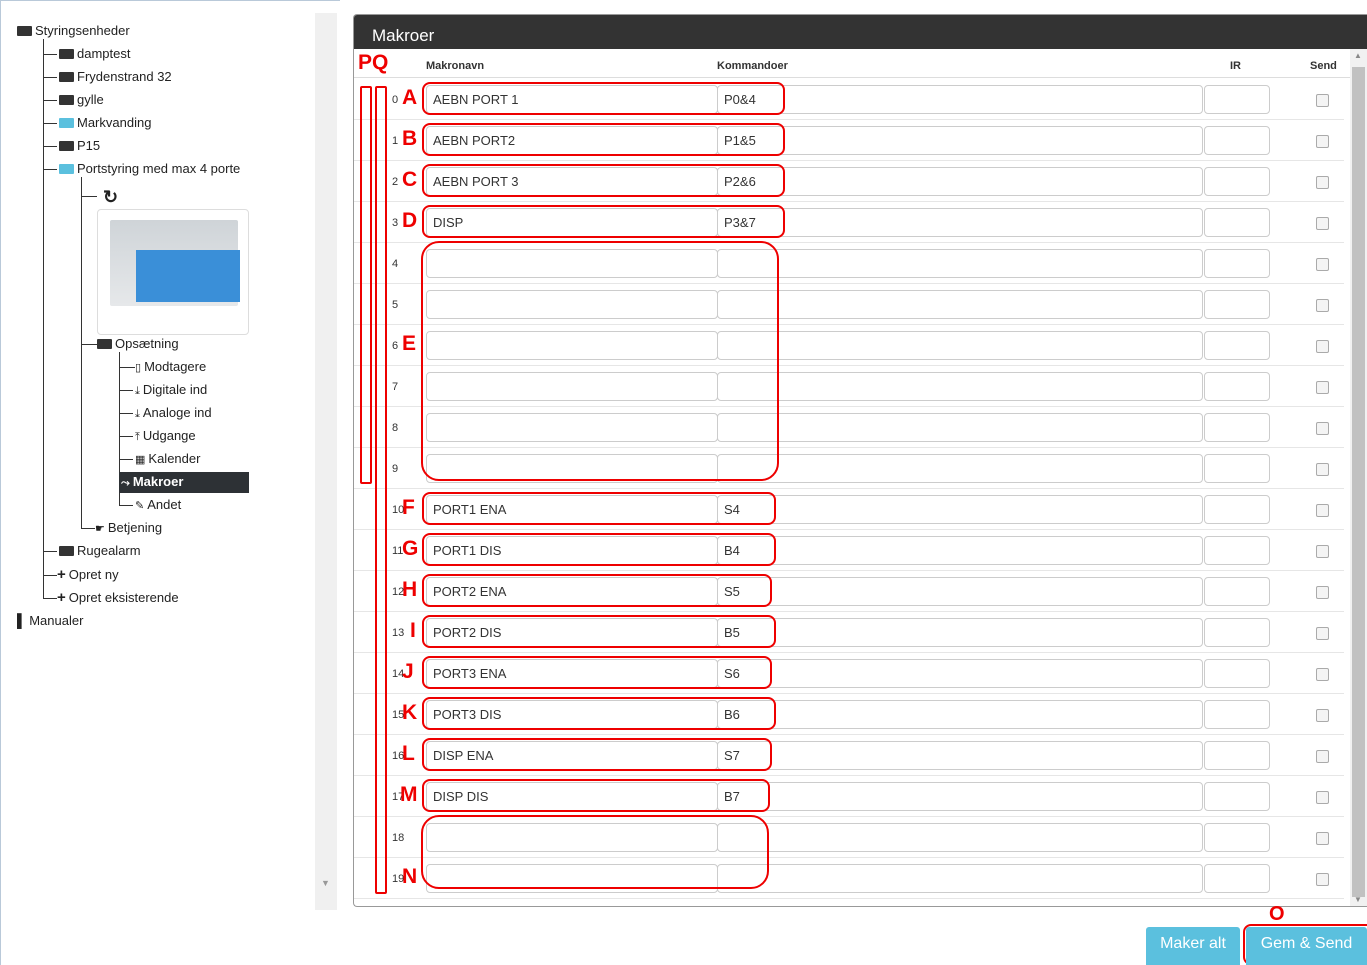 The height and width of the screenshot is (965, 1367). I want to click on row-index: 4, so click(395, 264).